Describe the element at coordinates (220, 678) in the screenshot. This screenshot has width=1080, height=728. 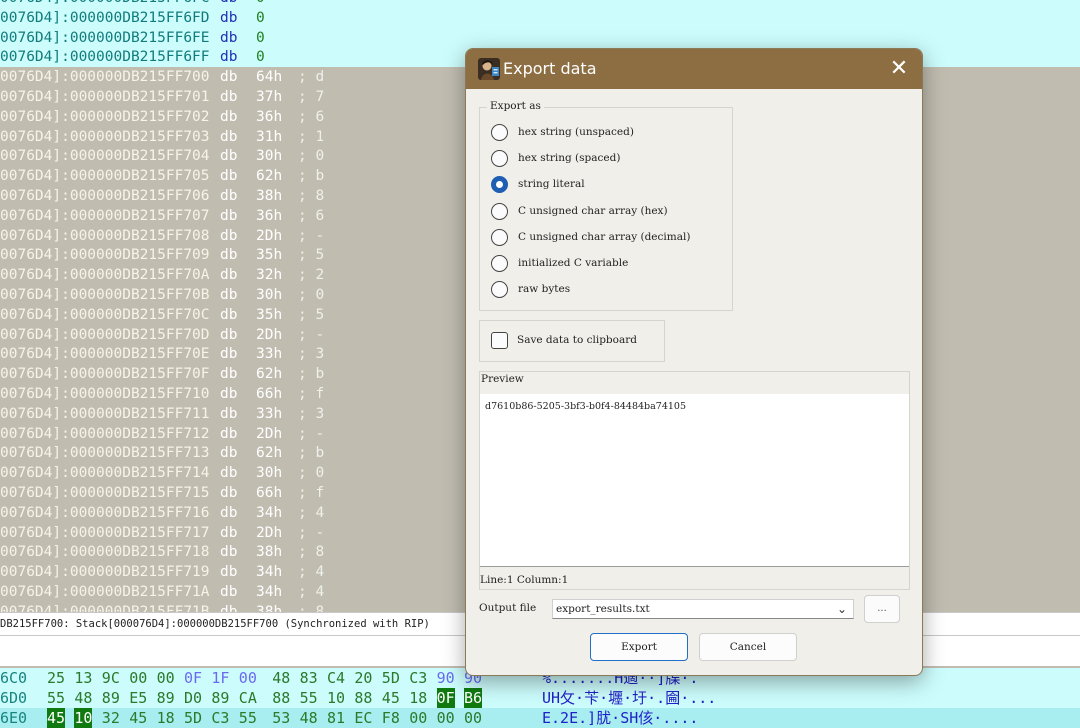
I see `hex-byte: 1F` at that location.